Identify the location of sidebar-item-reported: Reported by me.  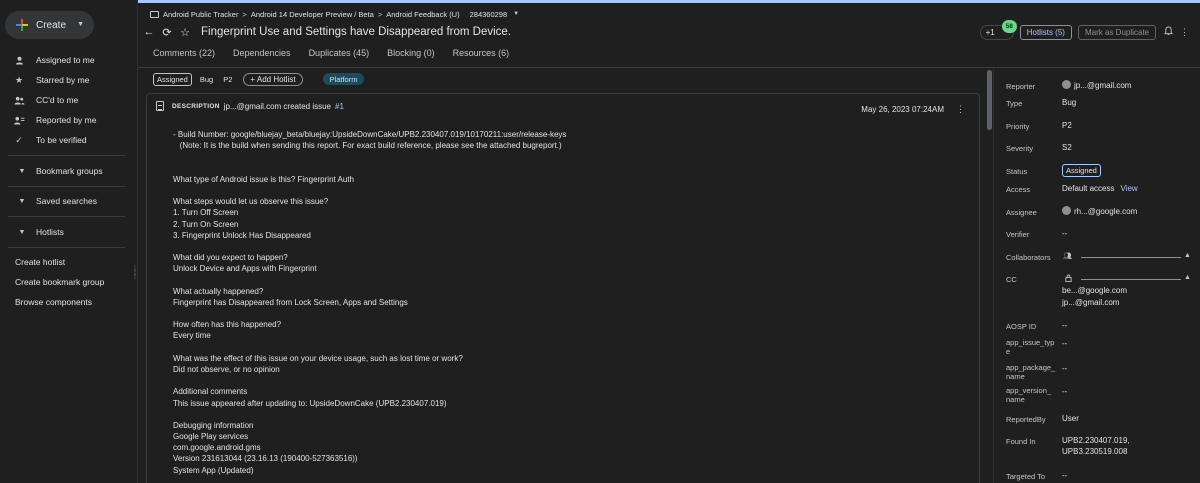
(69, 120).